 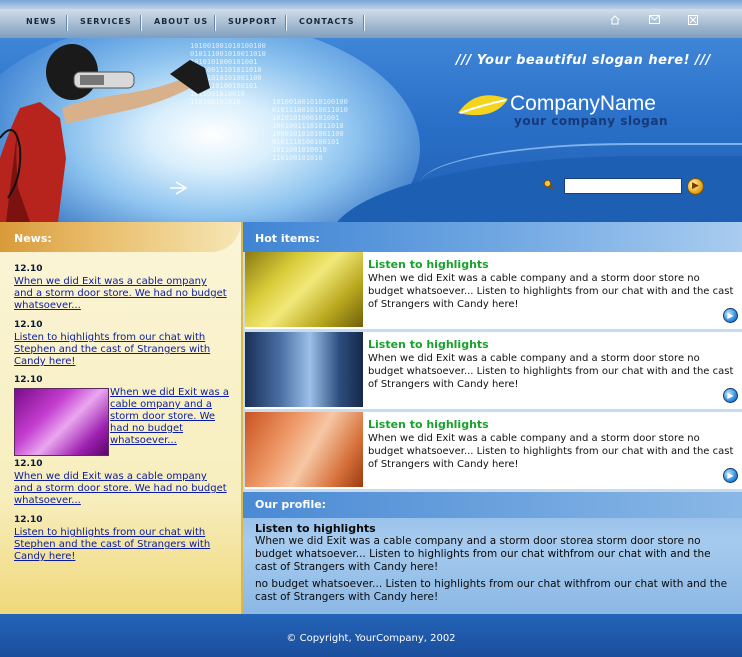 I want to click on company-logo-icon, so click(x=483, y=105).